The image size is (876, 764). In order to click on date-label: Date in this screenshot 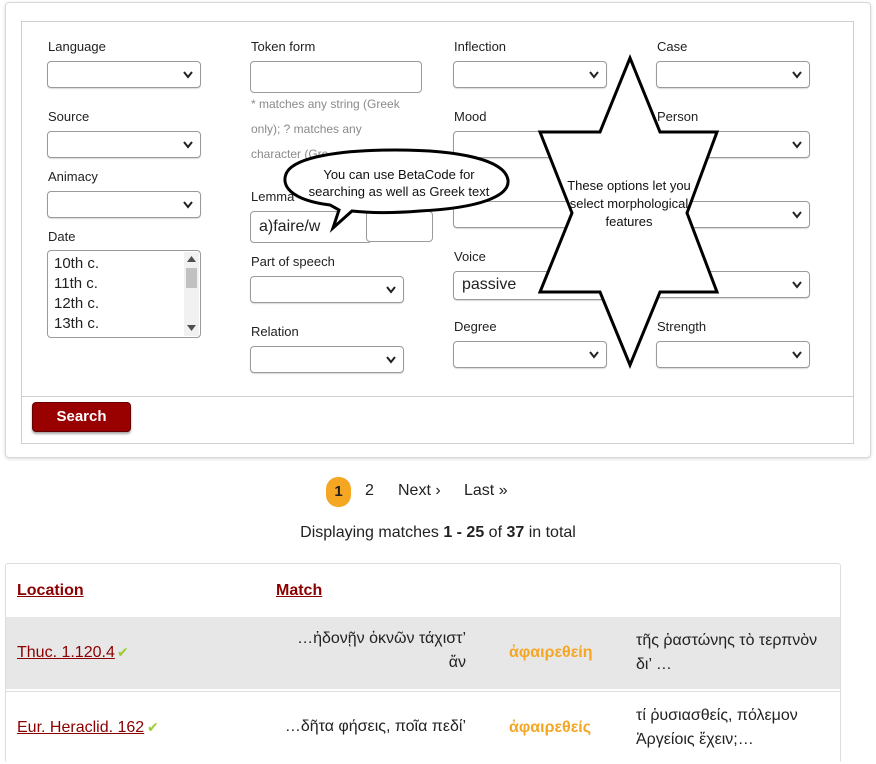, I will do `click(62, 236)`.